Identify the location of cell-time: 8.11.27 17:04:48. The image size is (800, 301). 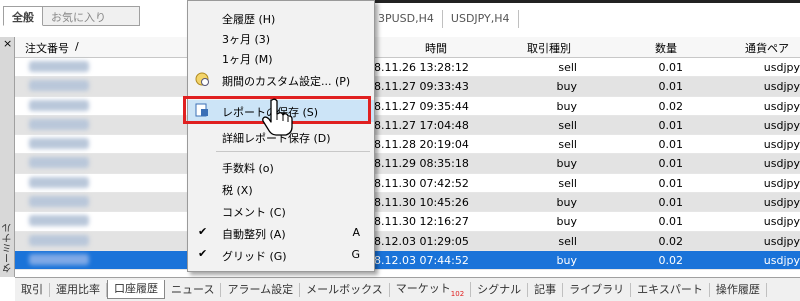
(421, 125).